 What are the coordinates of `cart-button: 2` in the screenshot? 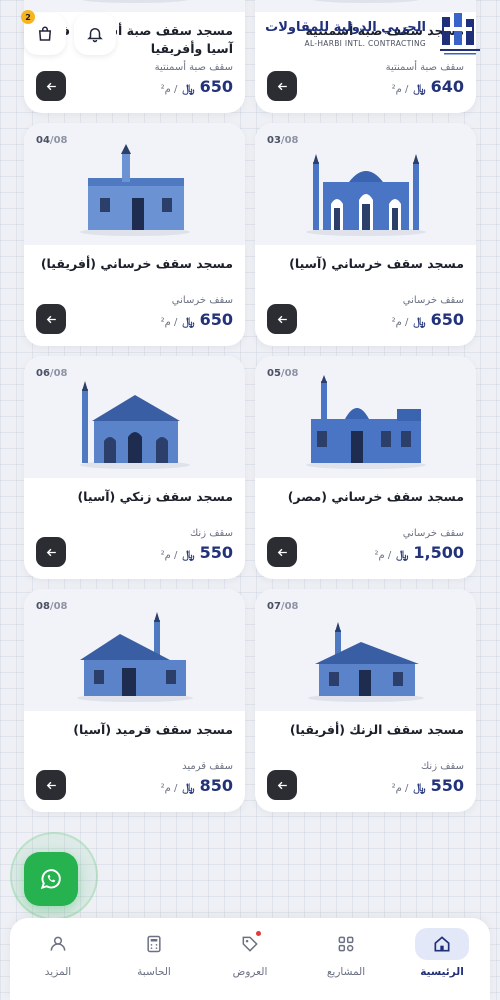 It's located at (43, 32).